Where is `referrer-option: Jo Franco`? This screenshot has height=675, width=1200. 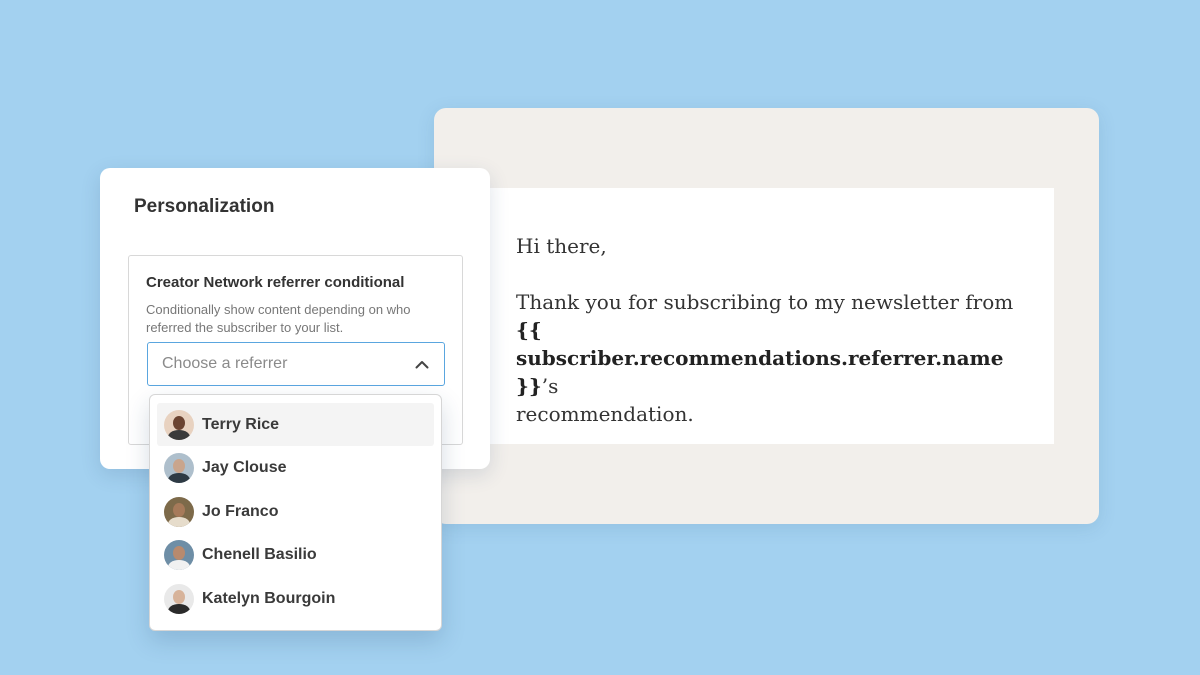 referrer-option: Jo Franco is located at coordinates (295, 511).